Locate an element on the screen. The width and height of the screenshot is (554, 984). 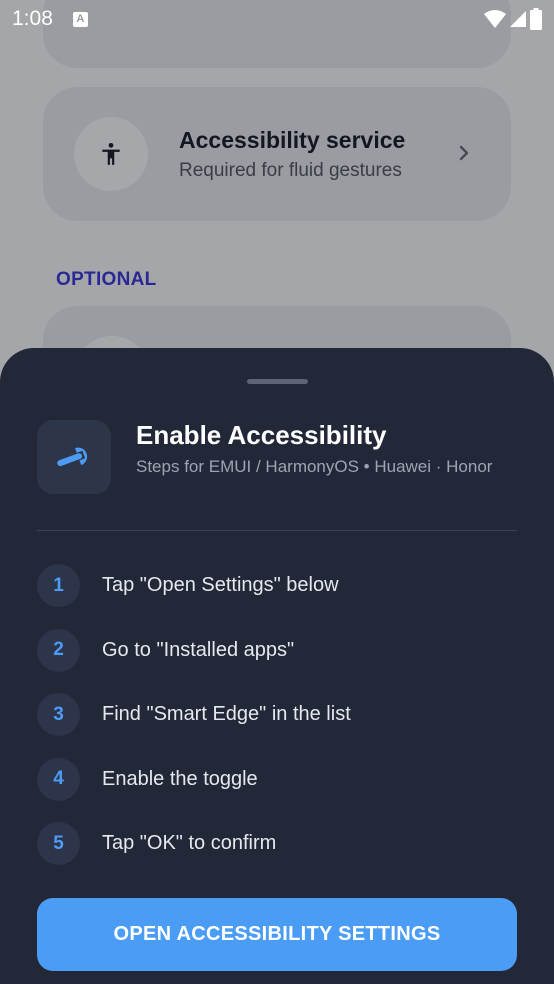
wrench-icon is located at coordinates (74, 457).